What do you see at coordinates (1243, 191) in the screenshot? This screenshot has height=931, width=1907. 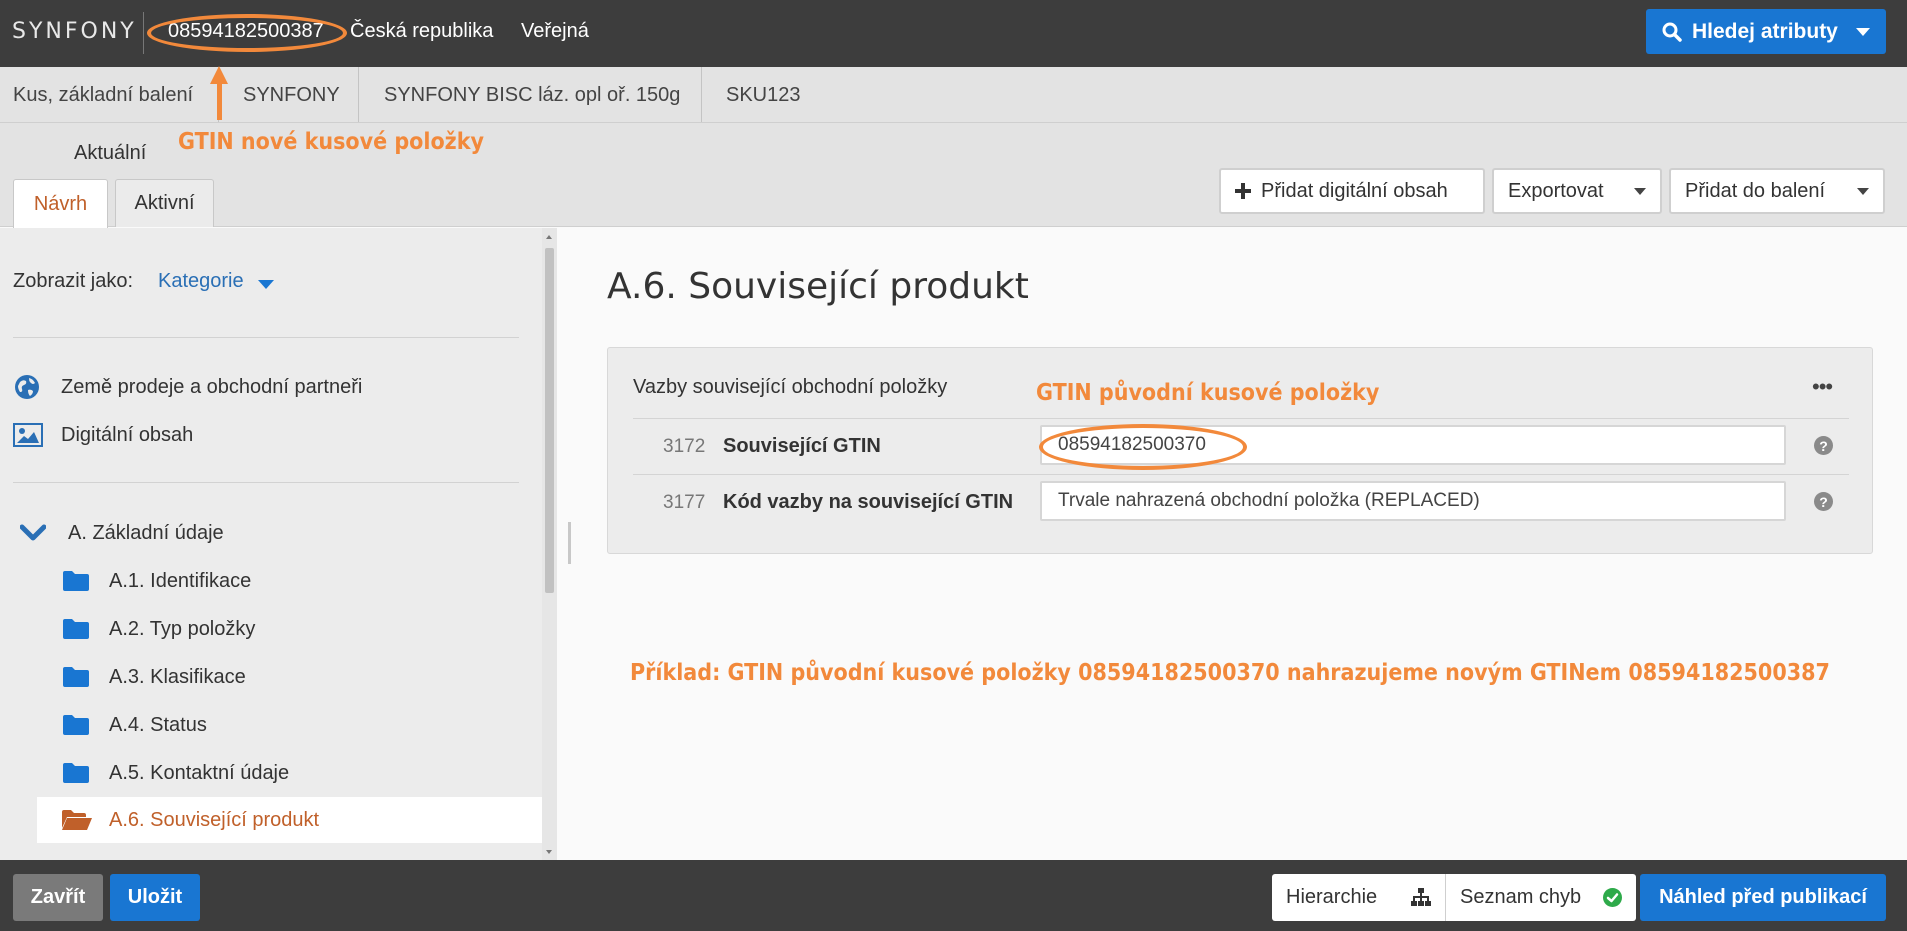 I see `plus-icon` at bounding box center [1243, 191].